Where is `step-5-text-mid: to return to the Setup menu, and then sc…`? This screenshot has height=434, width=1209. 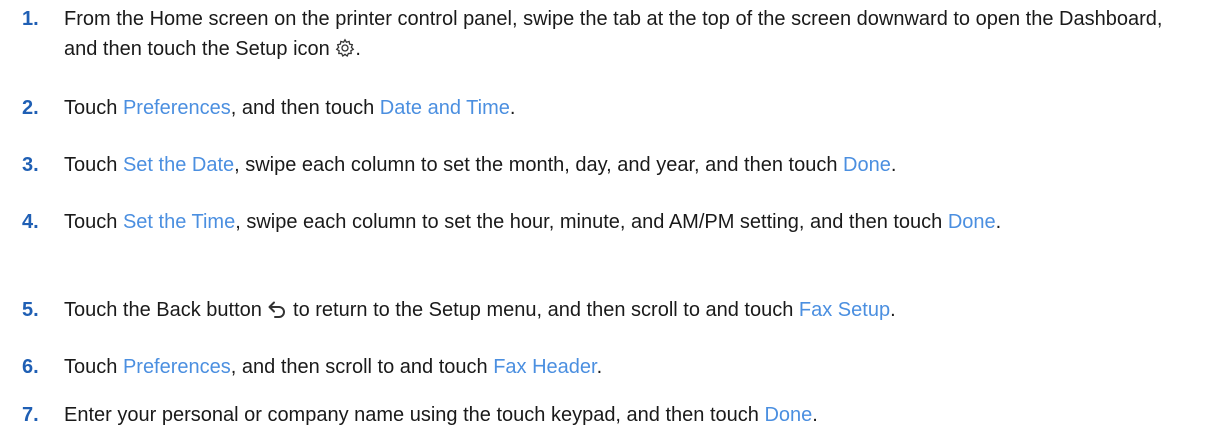
step-5-text-mid: to return to the Setup menu, and then sc… is located at coordinates (543, 310).